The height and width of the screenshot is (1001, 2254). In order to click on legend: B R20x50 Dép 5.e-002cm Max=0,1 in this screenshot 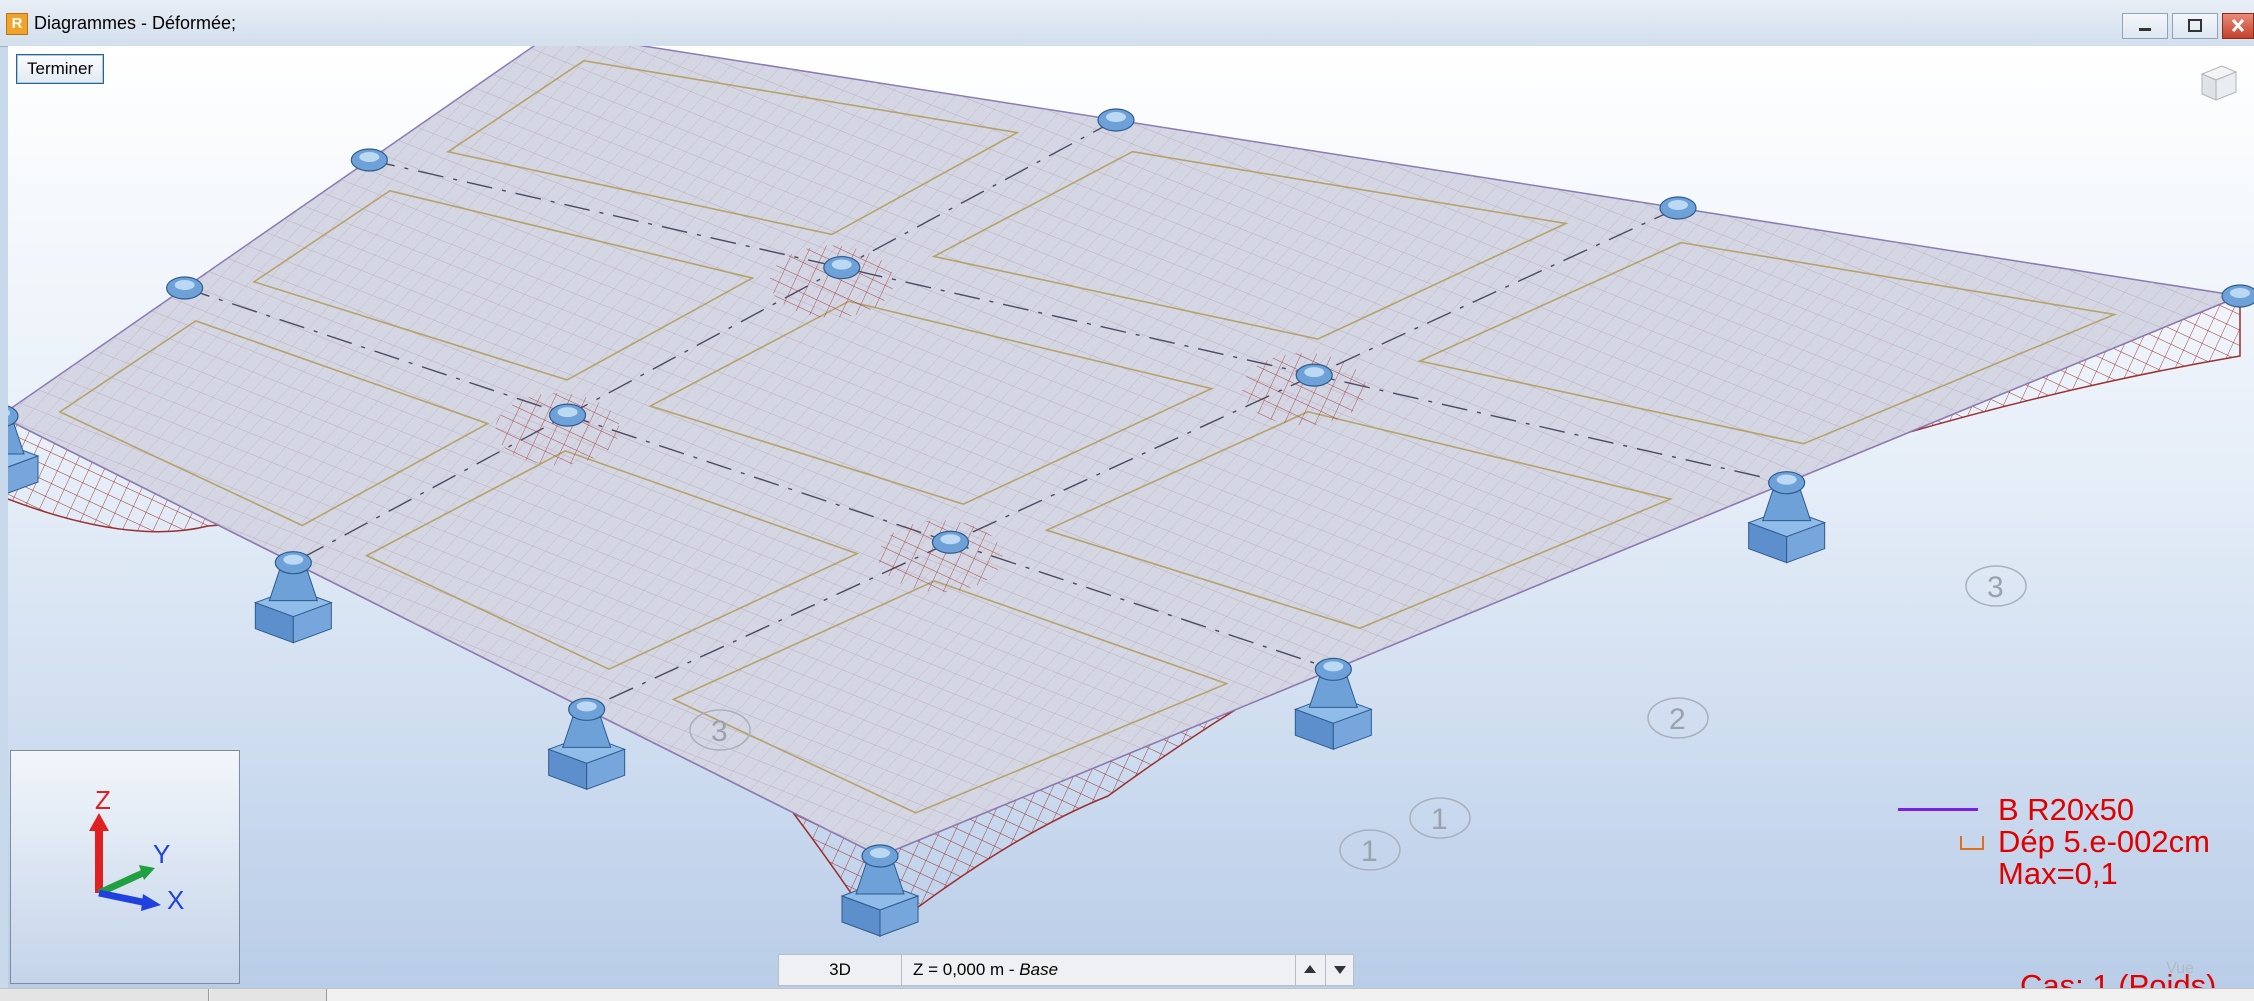, I will do `click(2073, 884)`.